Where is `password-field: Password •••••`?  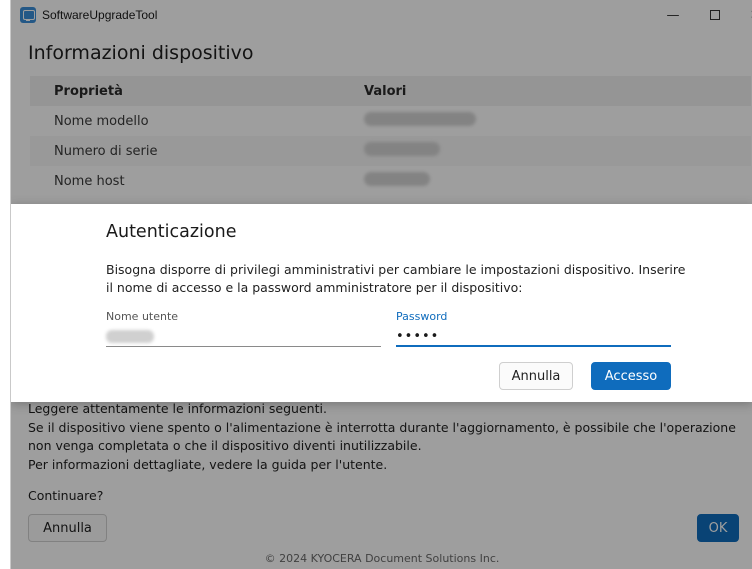
password-field: Password ••••• is located at coordinates (533, 328).